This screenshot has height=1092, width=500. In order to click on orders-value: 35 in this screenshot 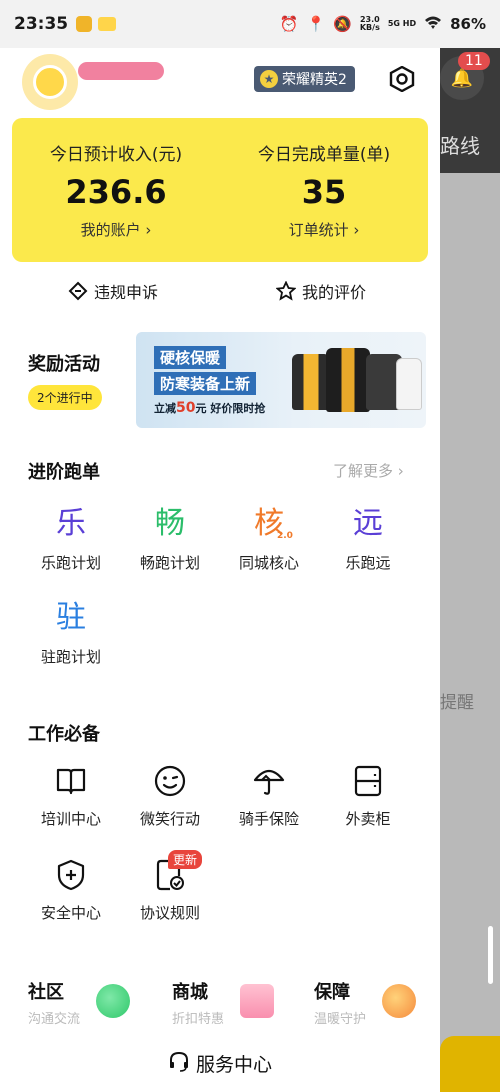, I will do `click(324, 192)`.